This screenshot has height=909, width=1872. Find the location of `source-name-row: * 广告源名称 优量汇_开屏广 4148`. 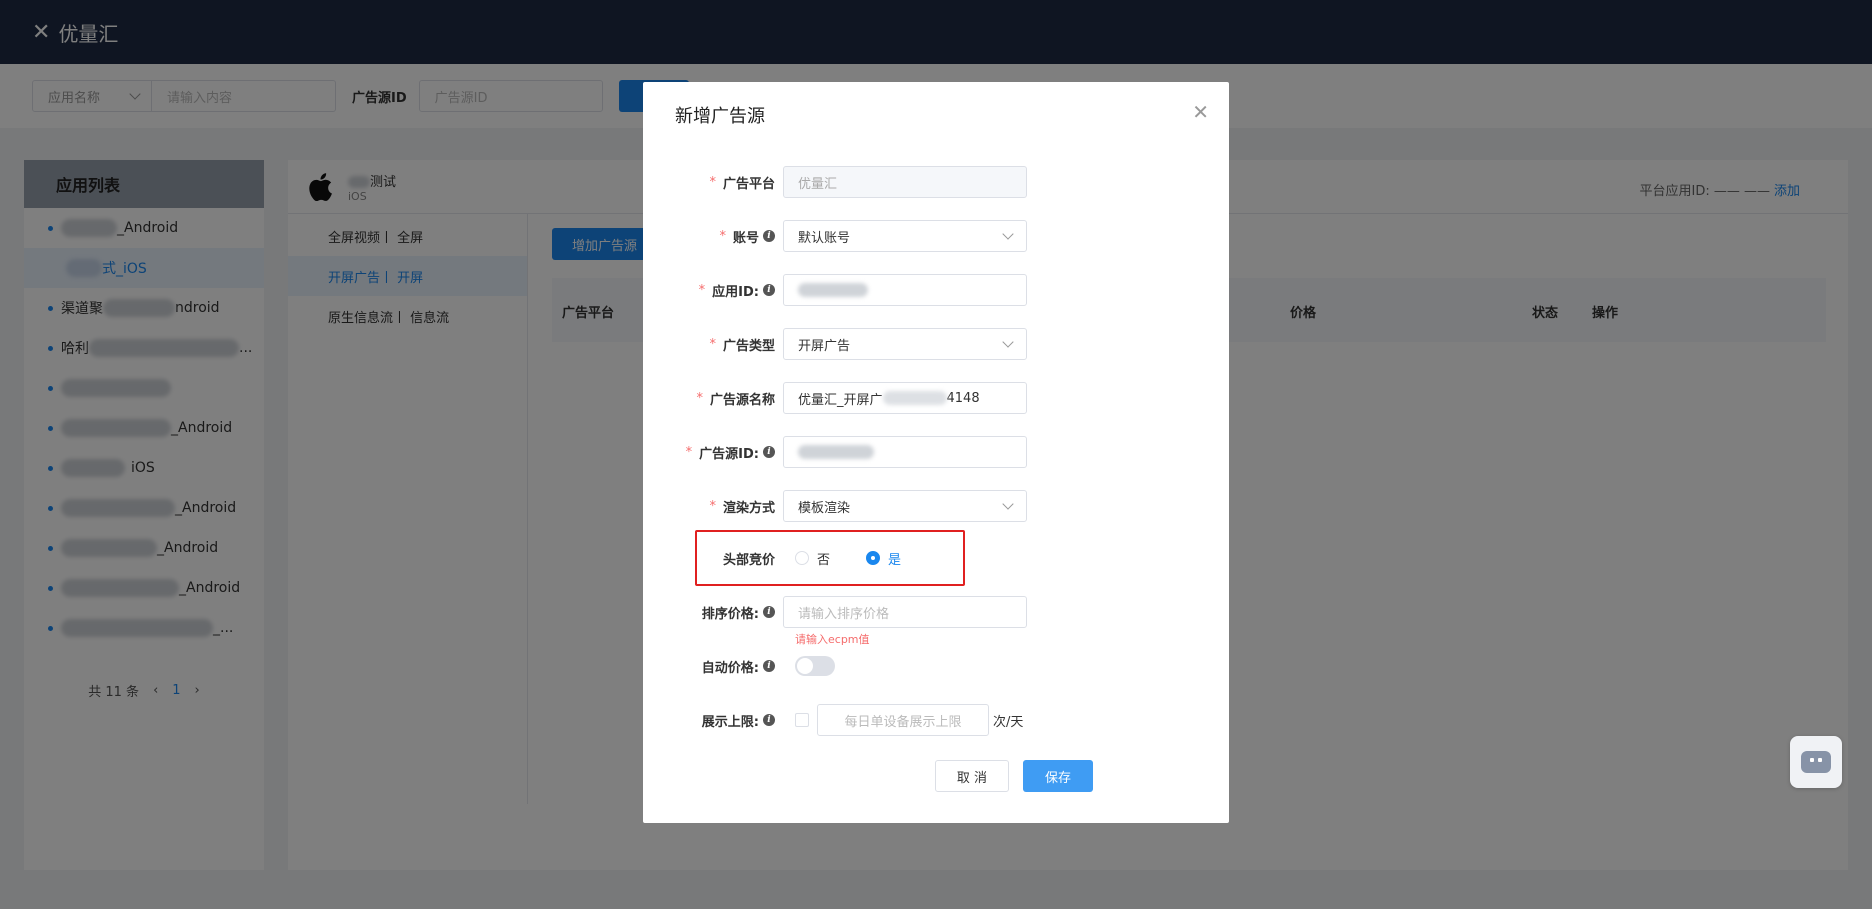

source-name-row: * 广告源名称 优量汇_开屏广 4148 is located at coordinates (835, 398).